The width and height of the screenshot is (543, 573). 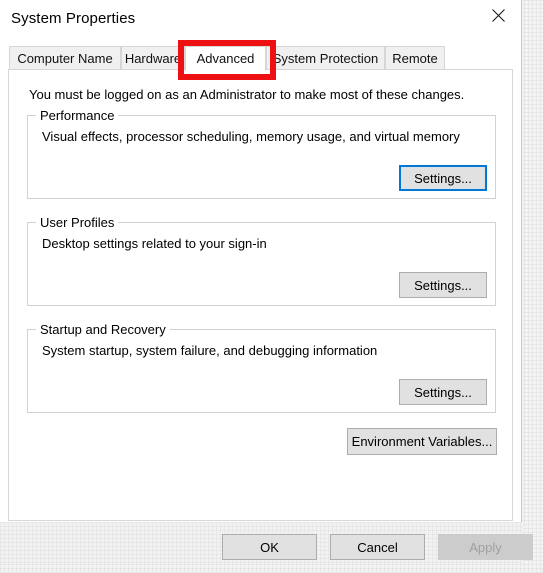 I want to click on cancel-button: Cancel, so click(x=377, y=547).